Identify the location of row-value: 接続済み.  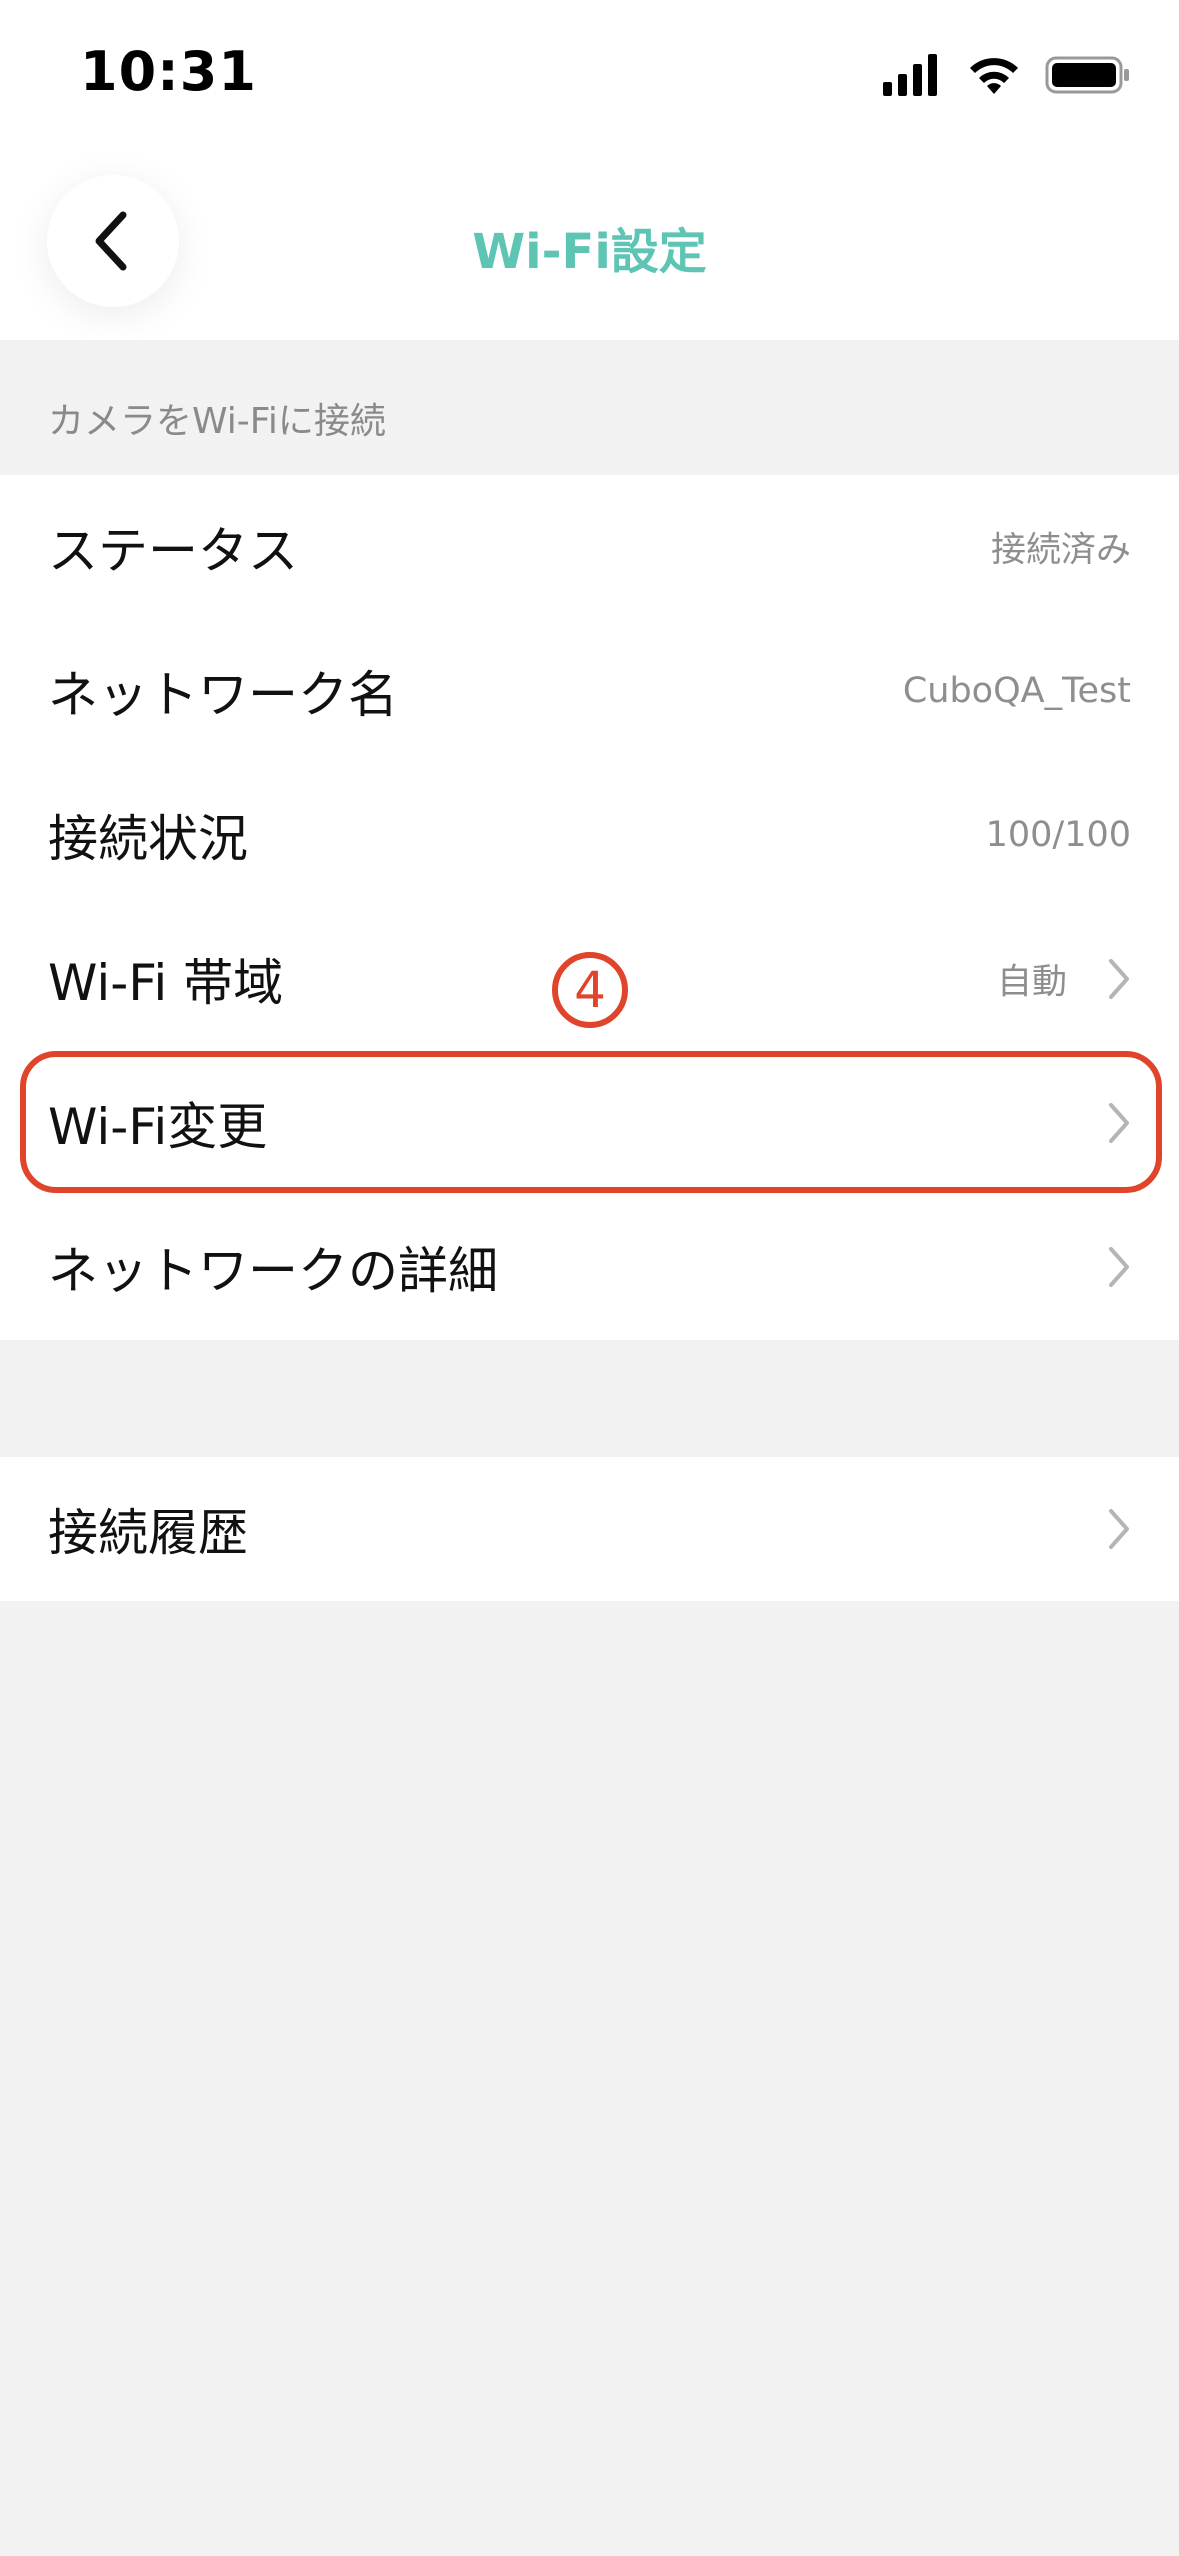
(1060, 550).